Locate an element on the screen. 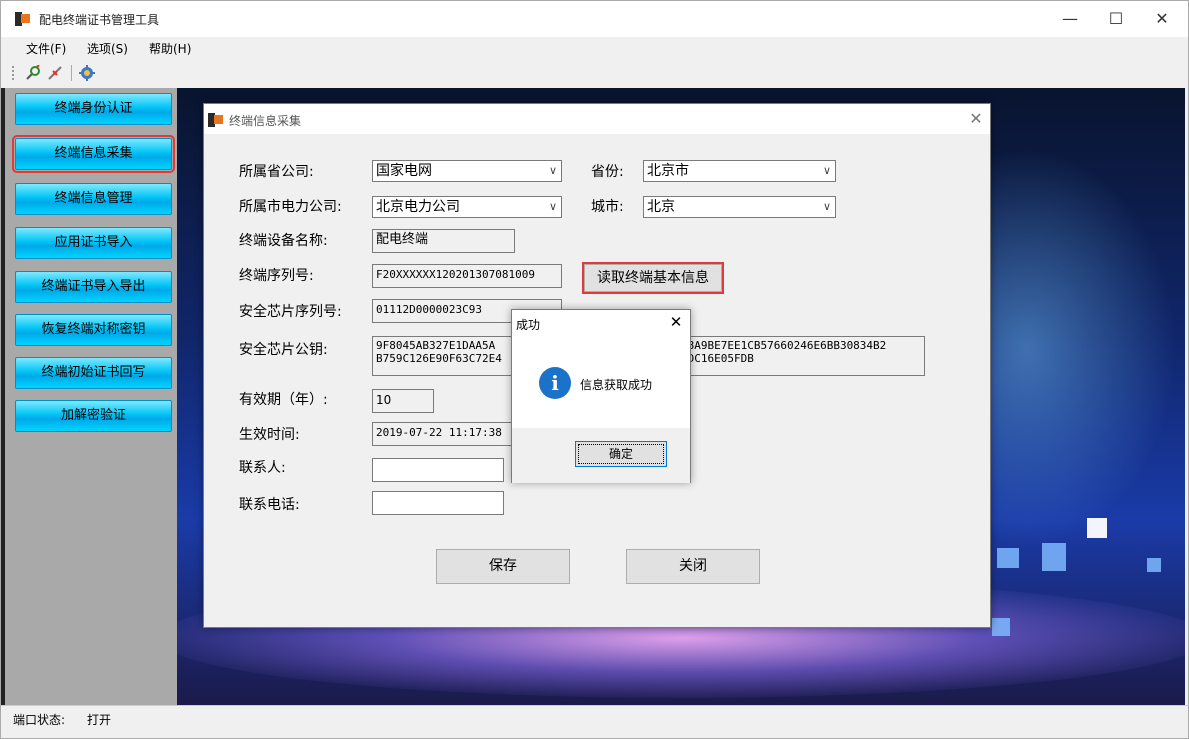  serial-label: 终端序列号: is located at coordinates (276, 276).